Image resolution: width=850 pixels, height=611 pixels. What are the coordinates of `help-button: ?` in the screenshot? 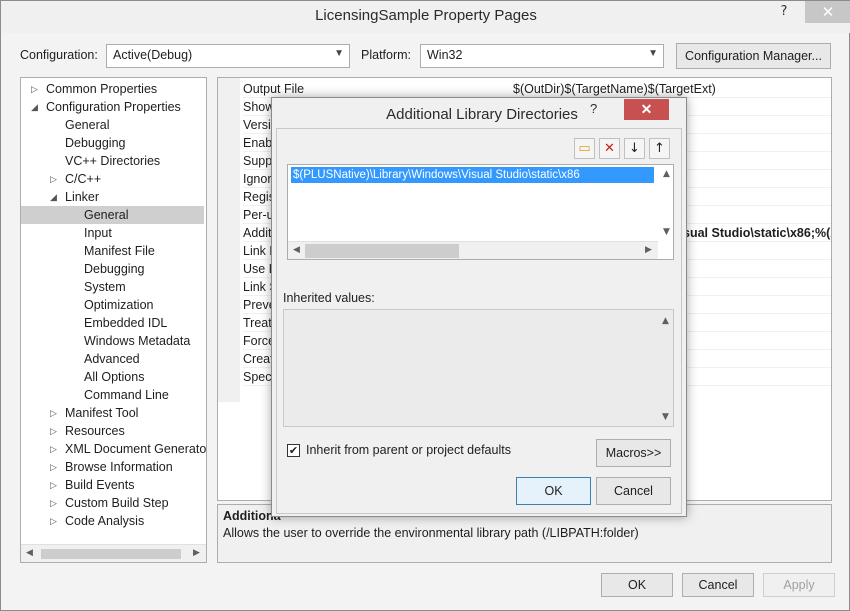 It's located at (784, 12).